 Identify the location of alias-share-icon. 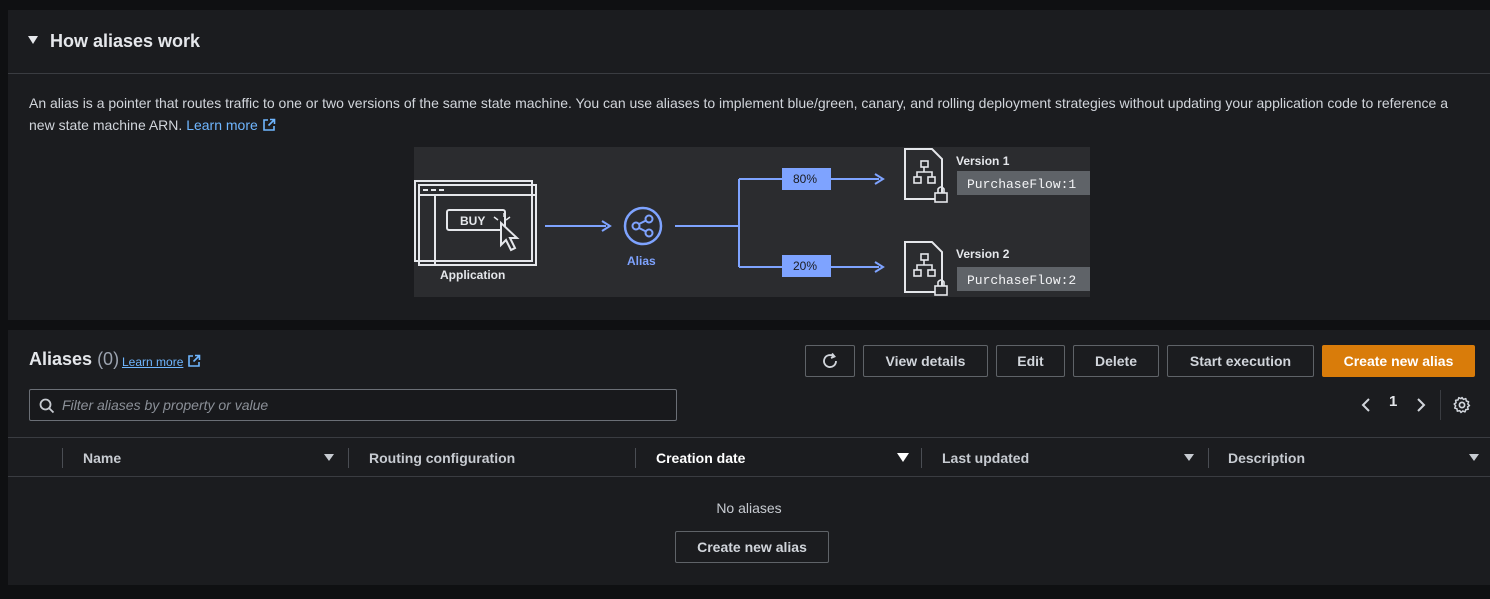
(643, 226).